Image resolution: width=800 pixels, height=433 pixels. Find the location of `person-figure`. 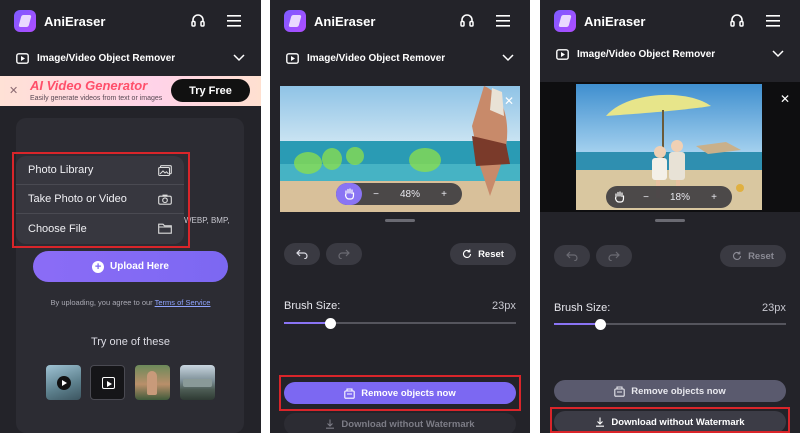

person-figure is located at coordinates (152, 383).